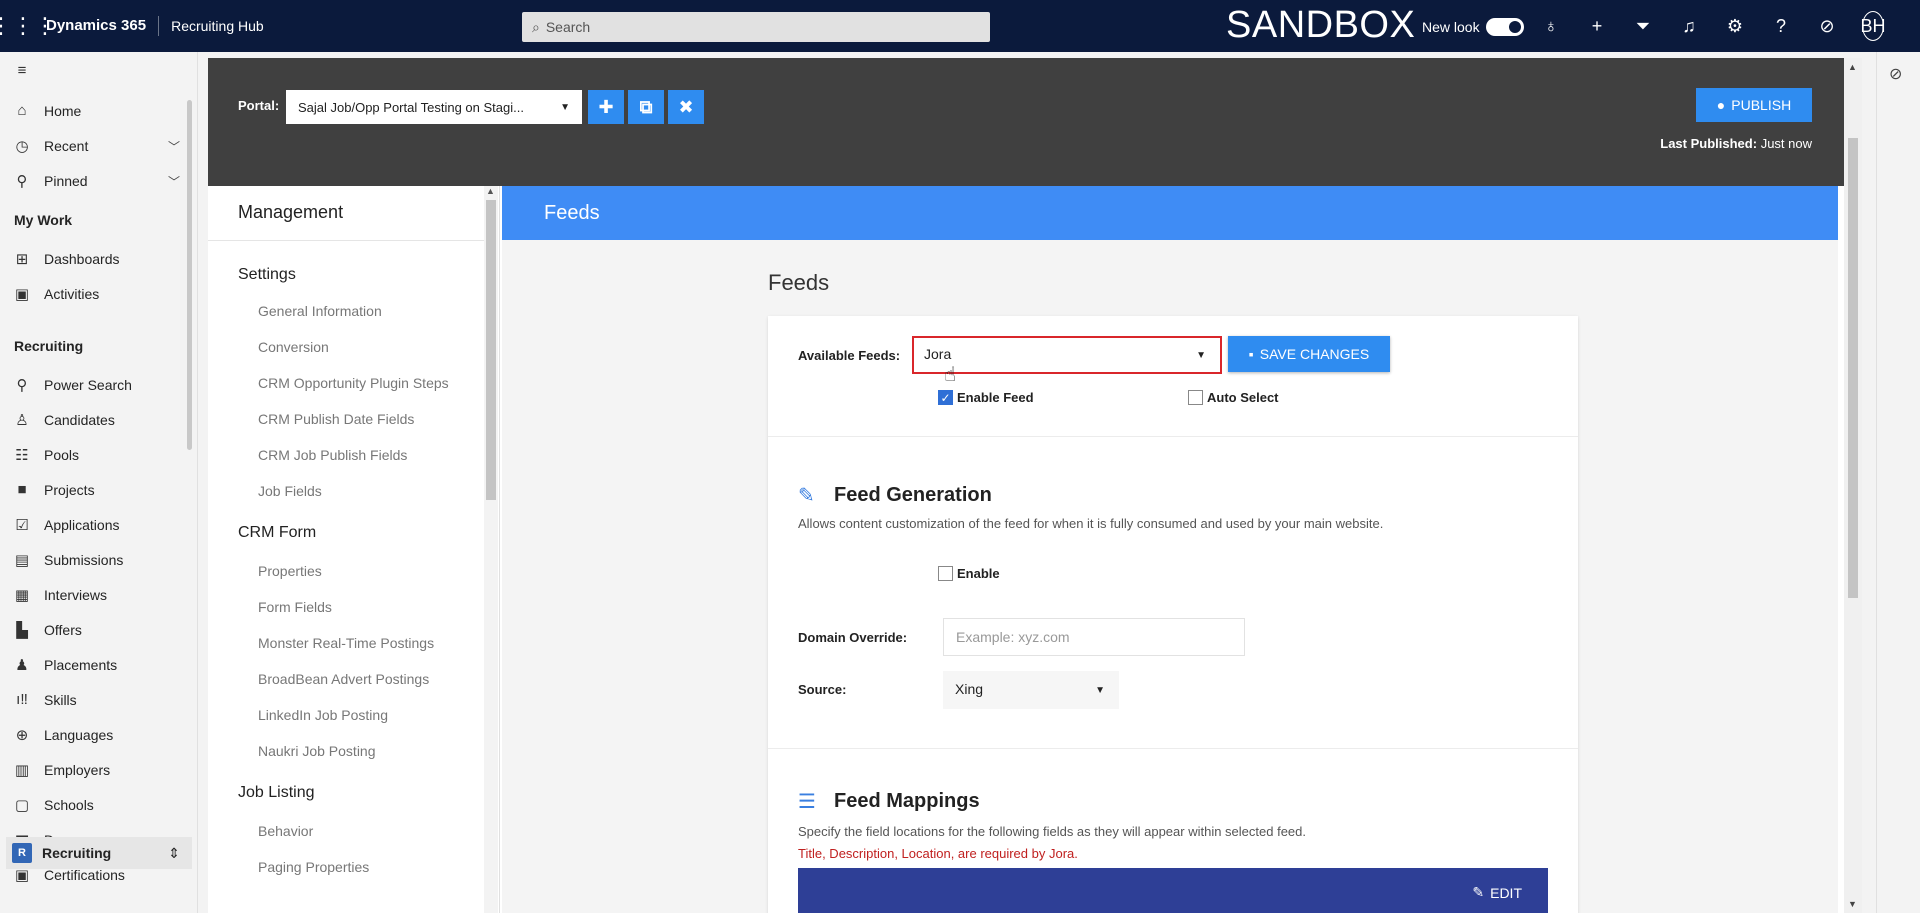 The image size is (1920, 913). What do you see at coordinates (317, 751) in the screenshot?
I see `link-naukri-posting: Naukri Job Posting` at bounding box center [317, 751].